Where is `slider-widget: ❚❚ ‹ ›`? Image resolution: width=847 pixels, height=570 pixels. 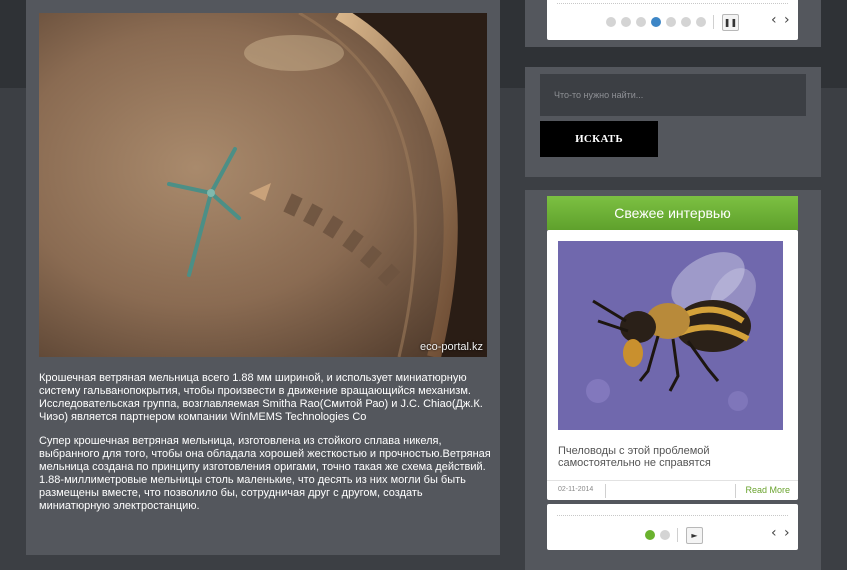 slider-widget: ❚❚ ‹ › is located at coordinates (673, 23).